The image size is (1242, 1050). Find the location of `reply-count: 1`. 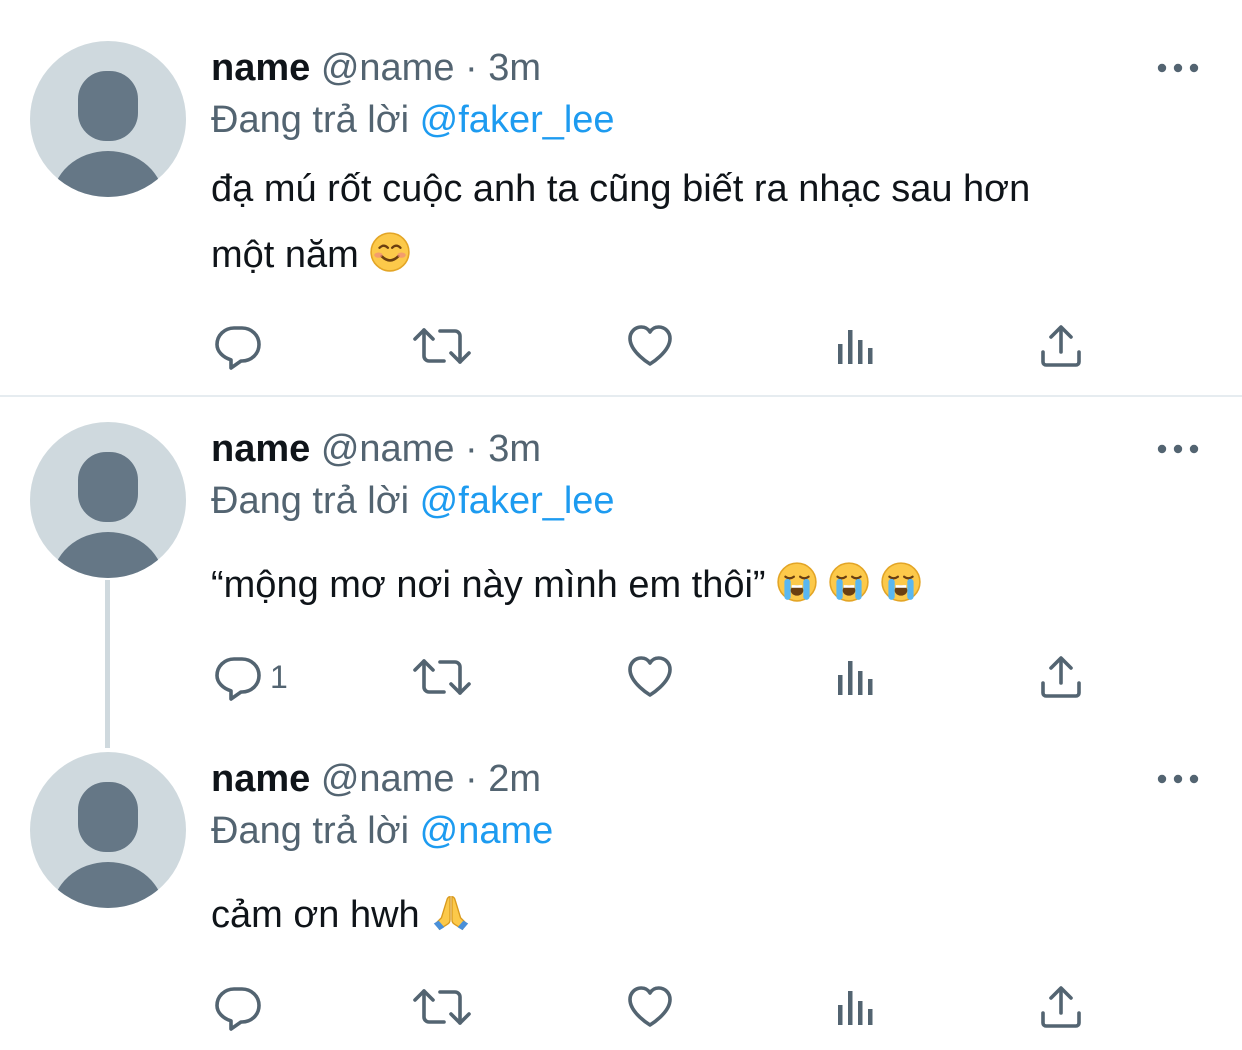

reply-count: 1 is located at coordinates (279, 676).